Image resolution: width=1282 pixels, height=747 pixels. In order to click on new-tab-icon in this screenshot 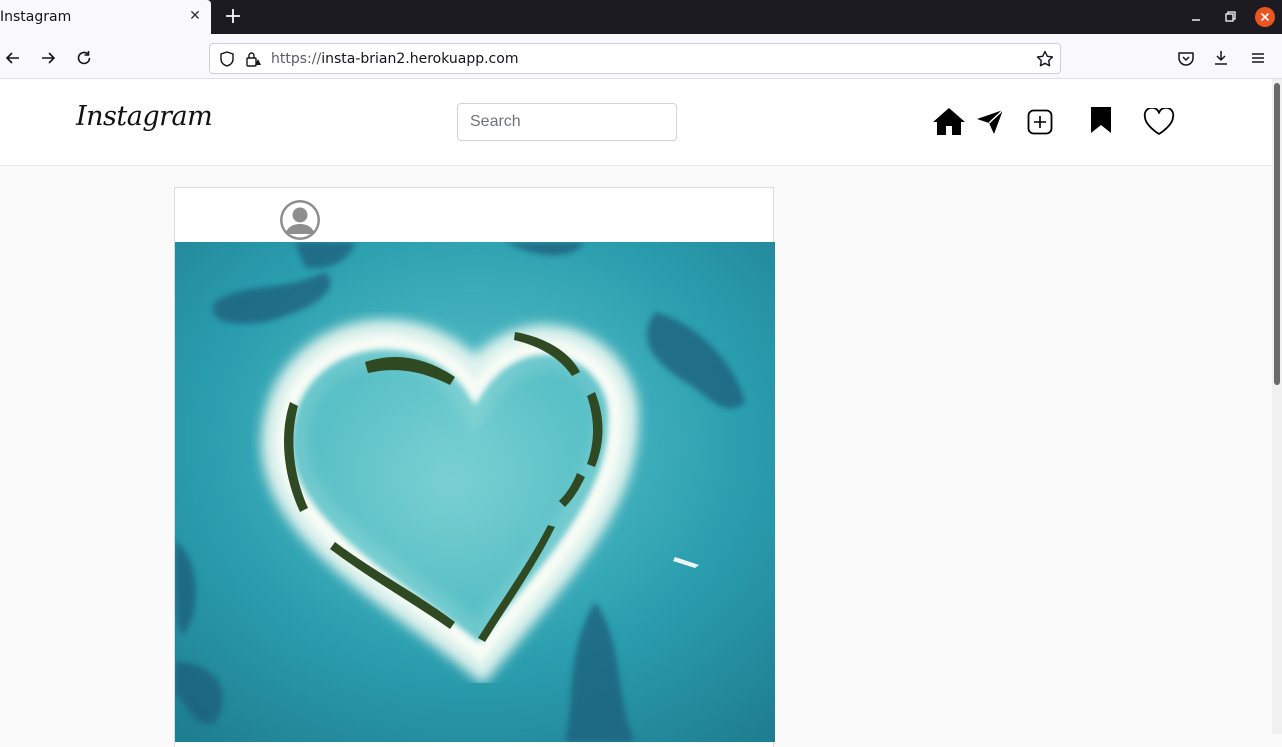, I will do `click(233, 16)`.